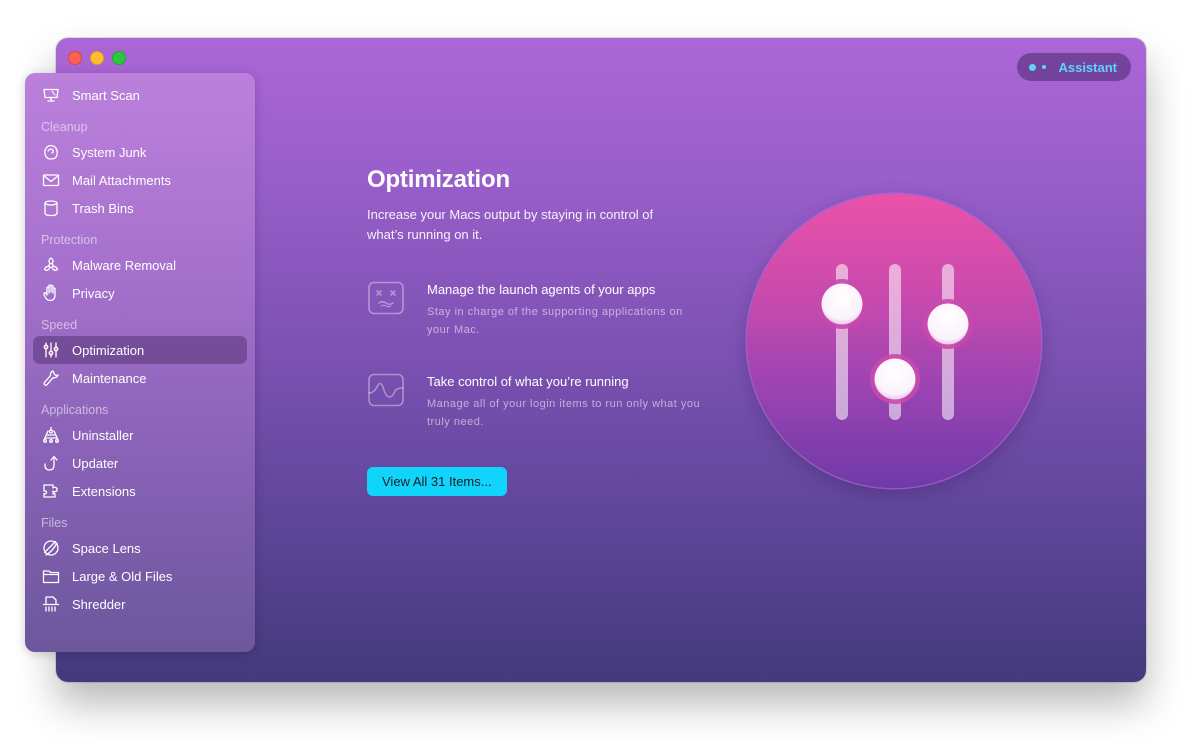 This screenshot has width=1202, height=756. Describe the element at coordinates (108, 350) in the screenshot. I see `sidebar-item-label: Optimization` at that location.